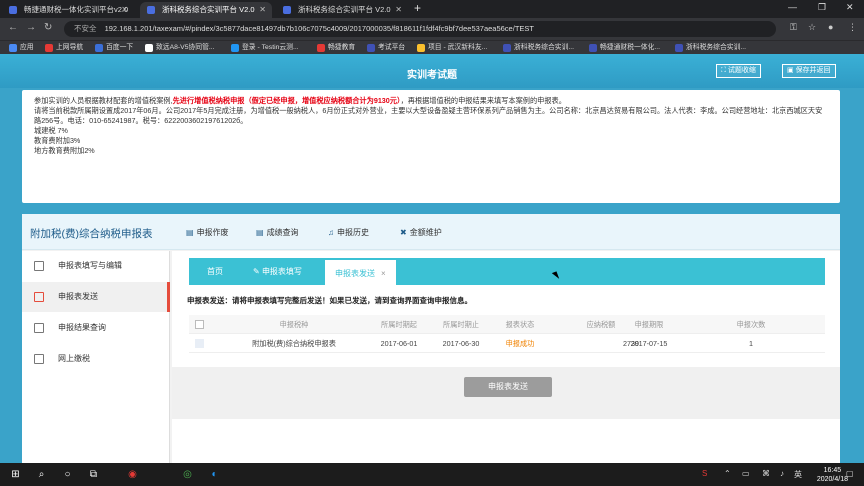  I want to click on bookmark-item: 考试平台, so click(385, 48).